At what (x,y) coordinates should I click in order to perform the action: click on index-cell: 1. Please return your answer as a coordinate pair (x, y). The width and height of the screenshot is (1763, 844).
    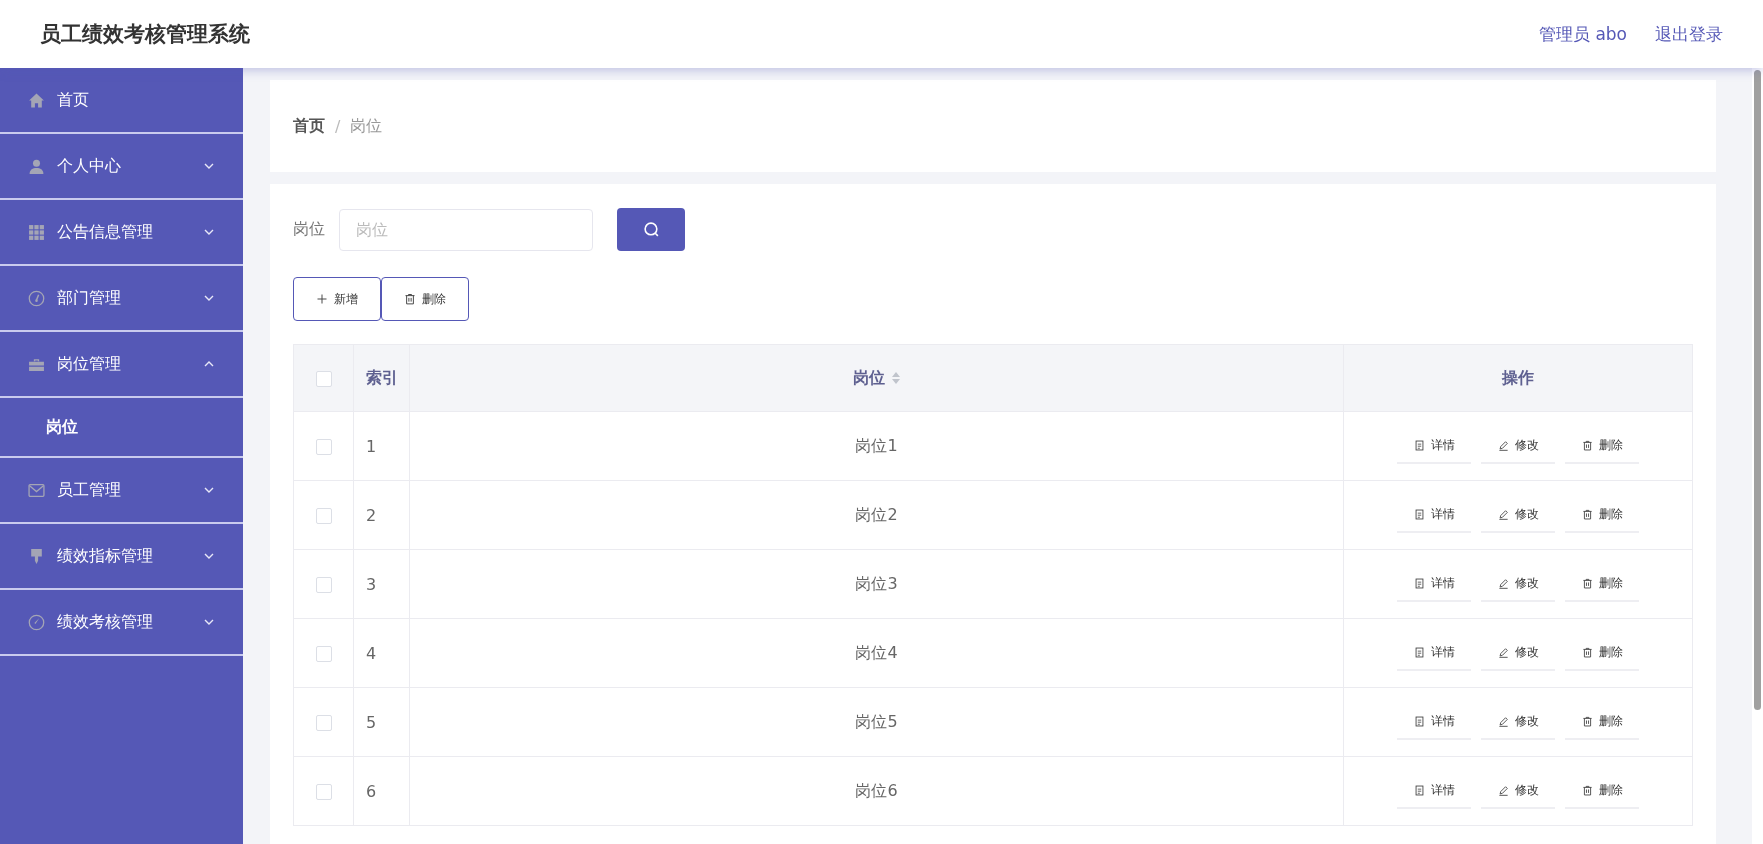
    Looking at the image, I should click on (371, 446).